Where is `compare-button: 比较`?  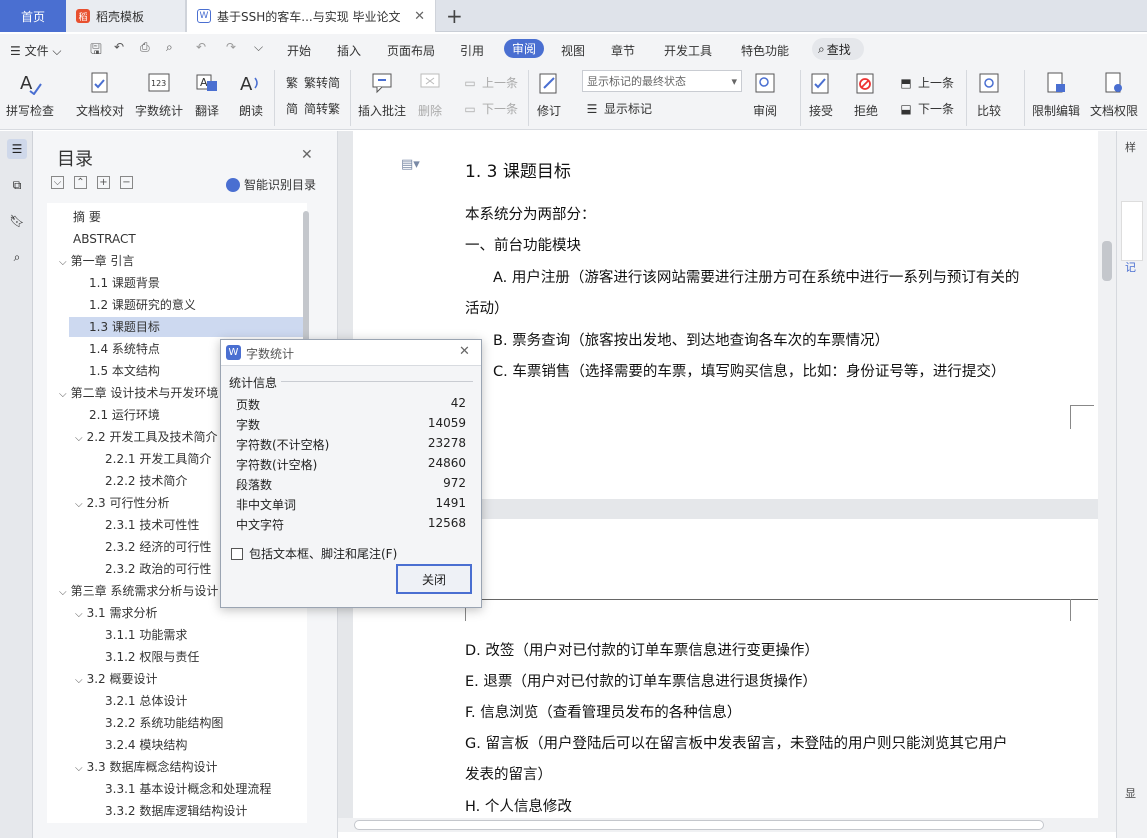
compare-button: 比较 is located at coordinates (989, 94).